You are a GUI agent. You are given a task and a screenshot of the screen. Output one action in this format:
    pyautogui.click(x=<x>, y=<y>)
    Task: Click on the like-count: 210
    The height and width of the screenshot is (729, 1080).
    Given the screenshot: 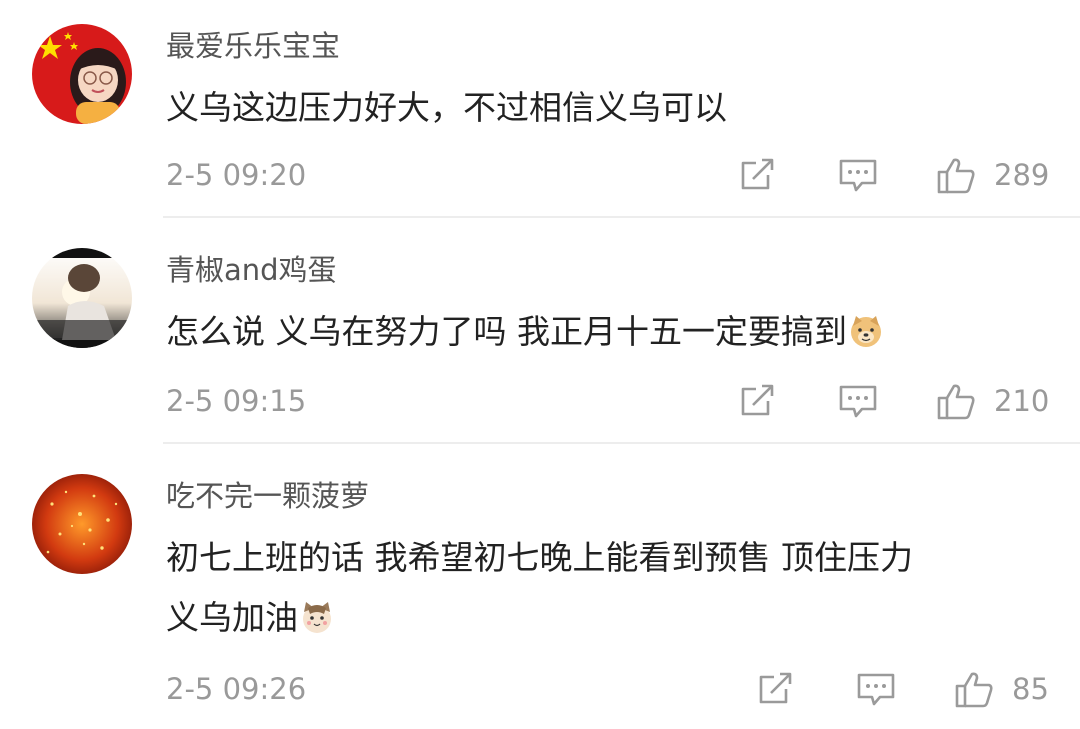 What is the action you would take?
    pyautogui.click(x=1021, y=401)
    